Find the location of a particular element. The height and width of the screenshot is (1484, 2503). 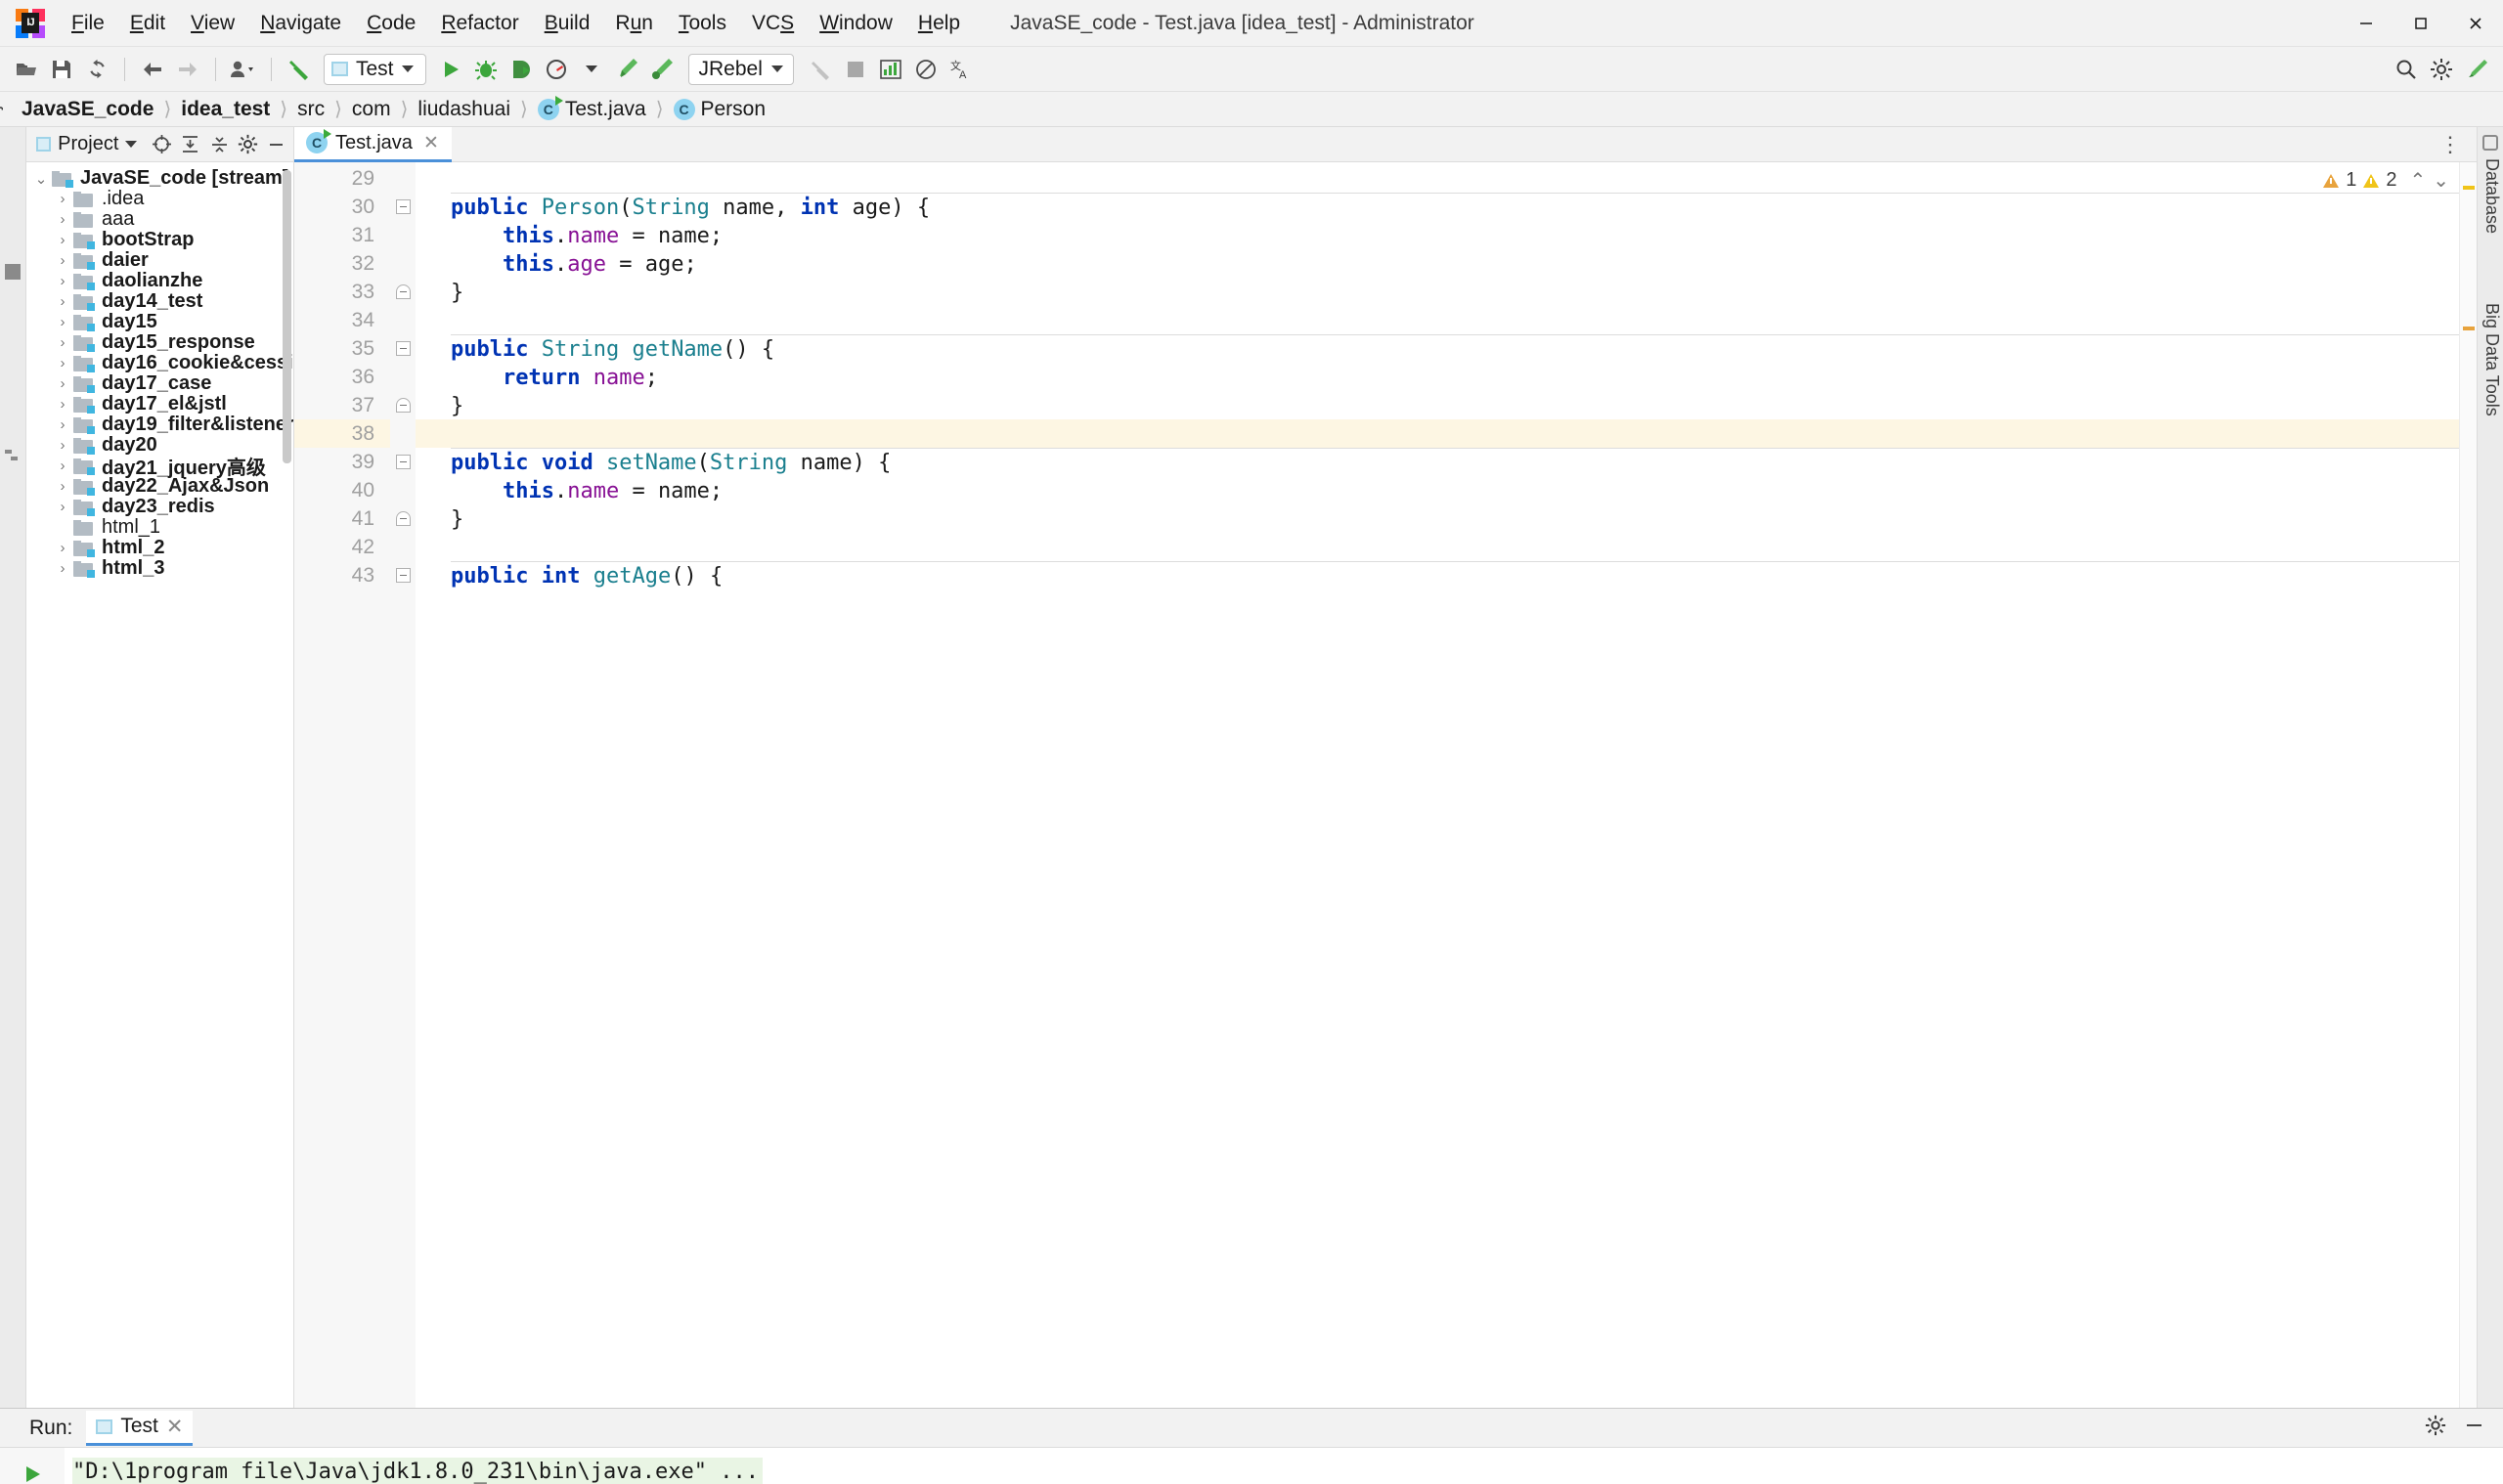

tree-scrollbar is located at coordinates (287, 316).